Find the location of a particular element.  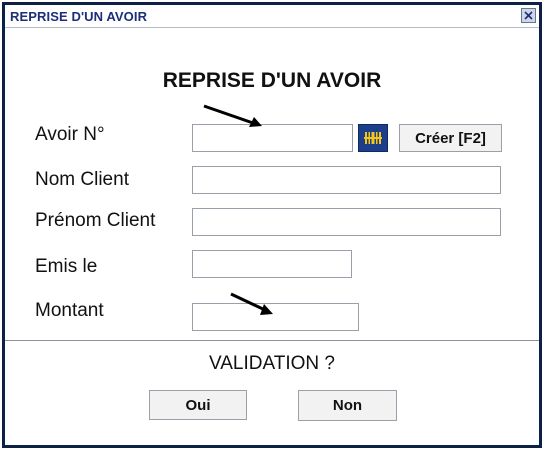

montant-label: Montant is located at coordinates (69, 310).